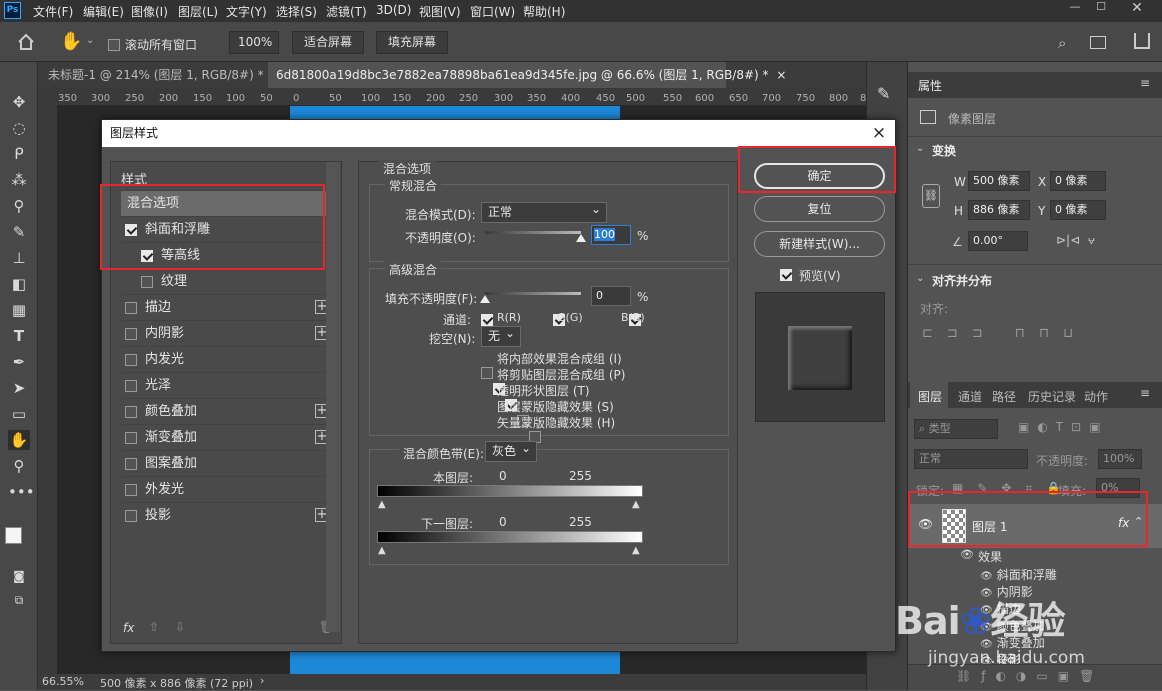 The height and width of the screenshot is (691, 1162). I want to click on collapse-align-icon: ⌄, so click(920, 278).